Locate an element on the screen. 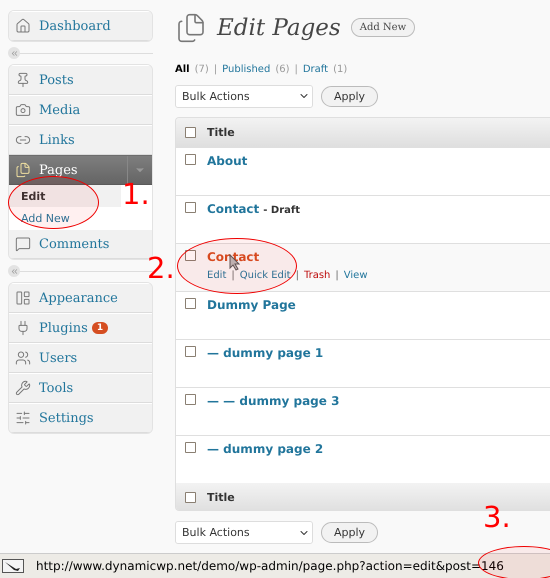  menu-item: Settings is located at coordinates (80, 418).